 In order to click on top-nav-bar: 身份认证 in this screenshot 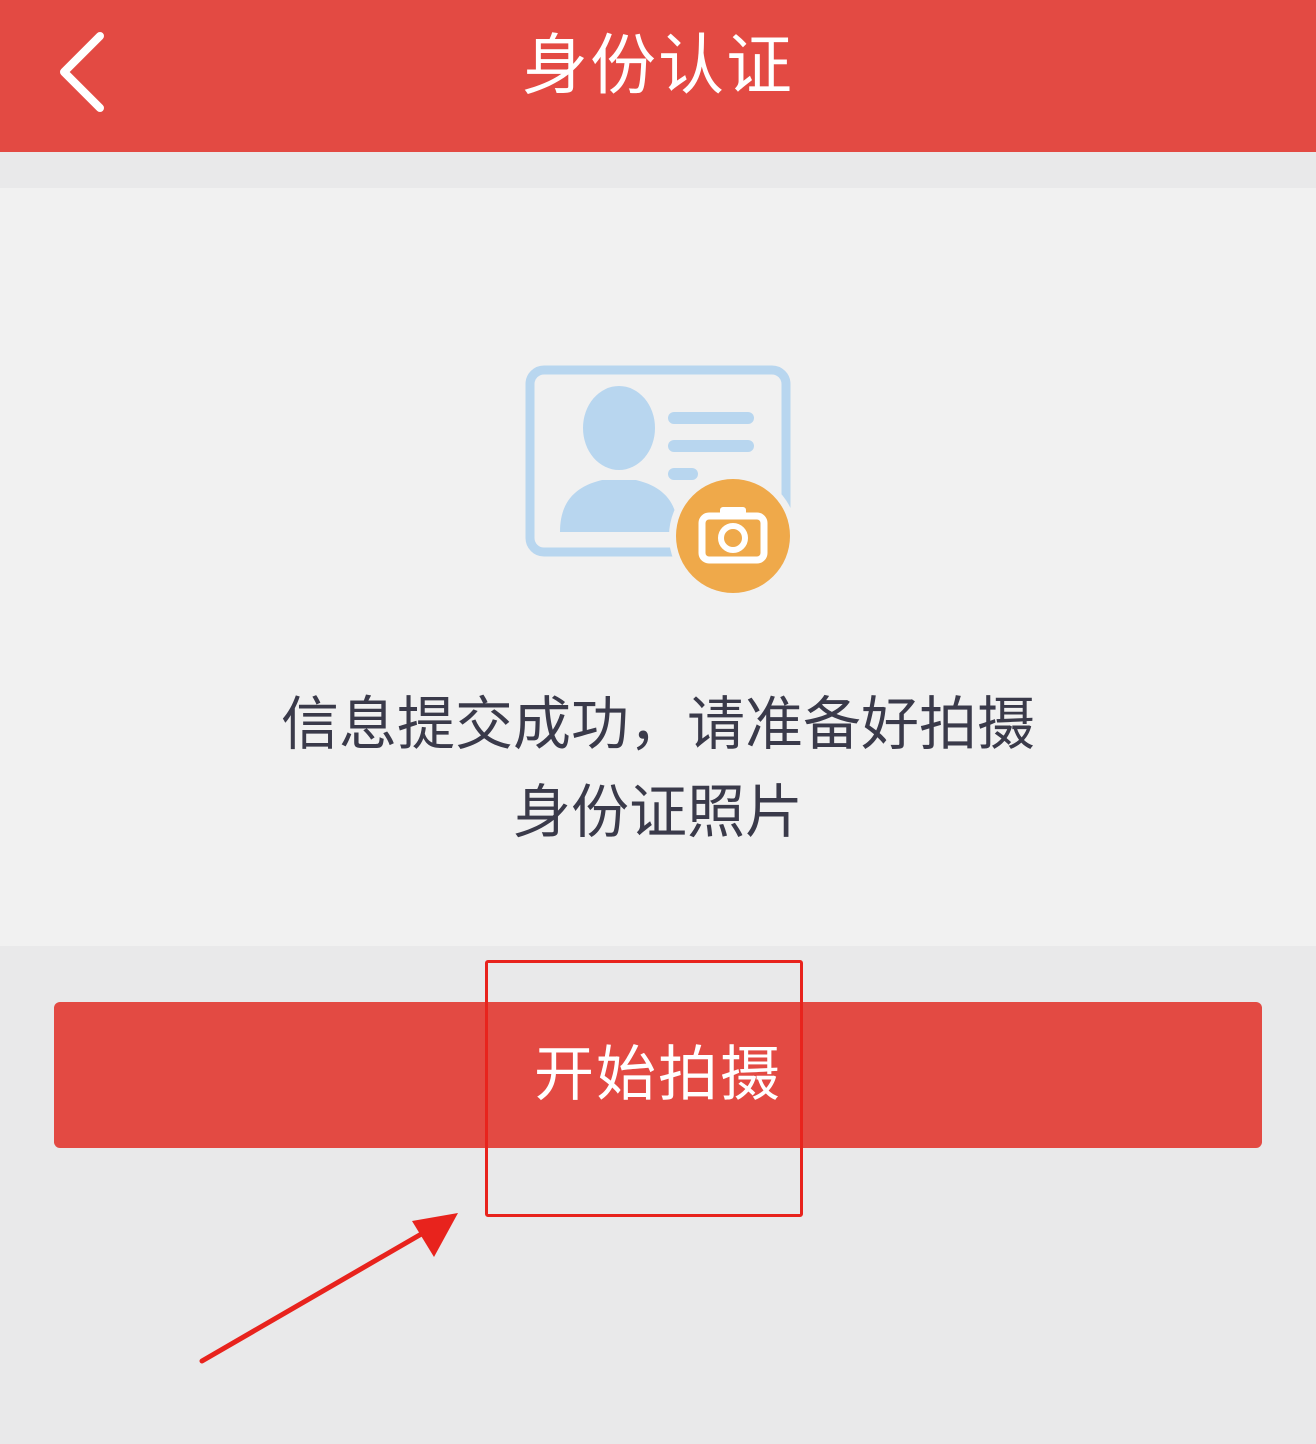, I will do `click(658, 76)`.